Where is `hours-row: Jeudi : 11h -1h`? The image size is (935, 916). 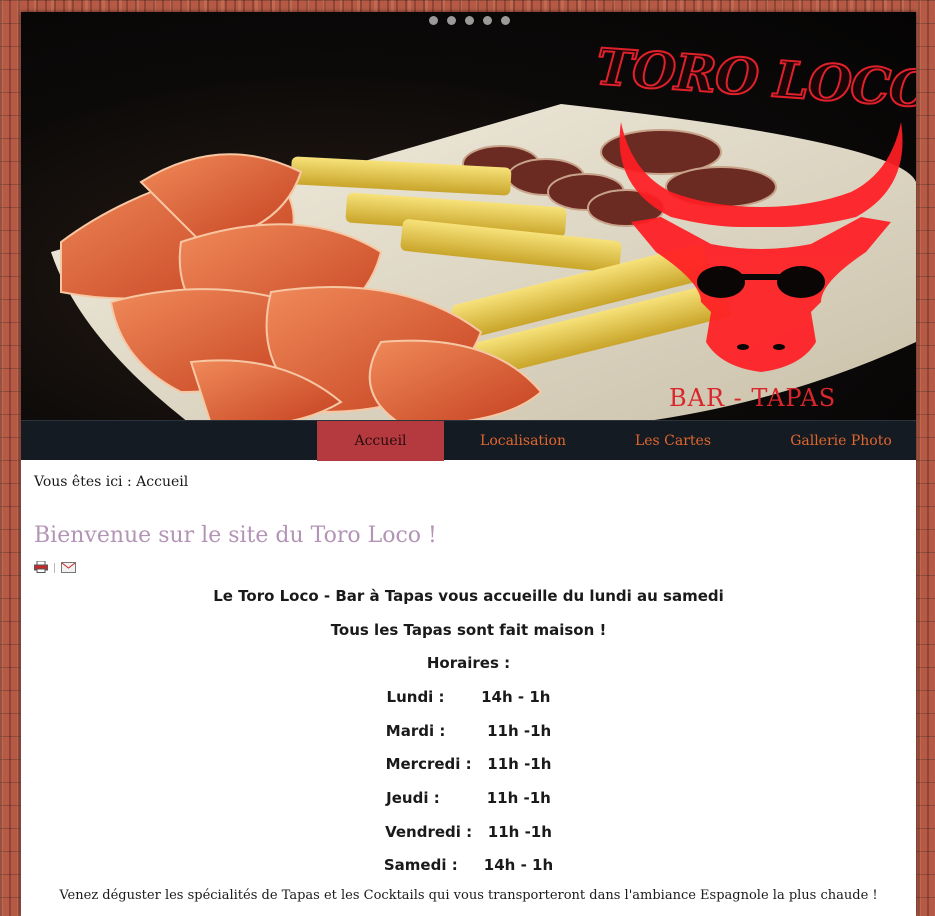
hours-row: Jeudi : 11h -1h is located at coordinates (468, 798).